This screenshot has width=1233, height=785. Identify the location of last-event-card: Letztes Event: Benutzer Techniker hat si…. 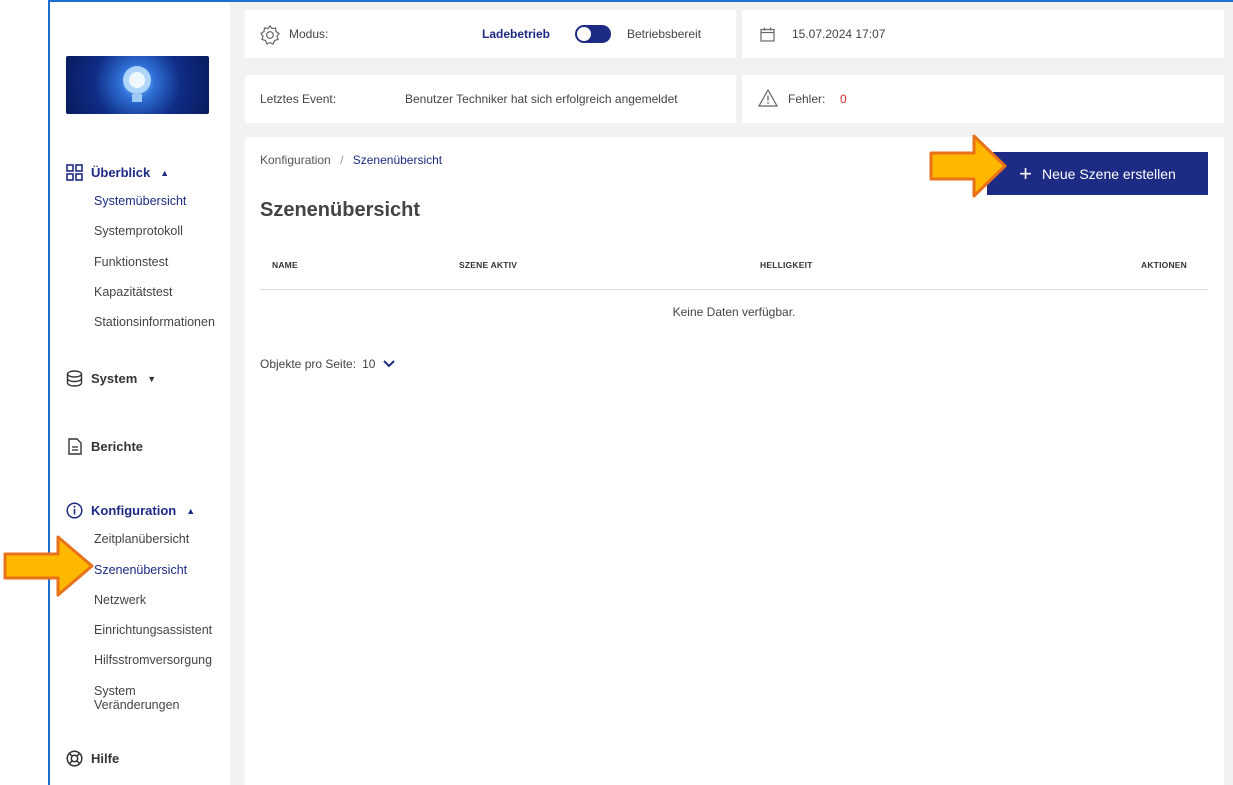
(490, 99).